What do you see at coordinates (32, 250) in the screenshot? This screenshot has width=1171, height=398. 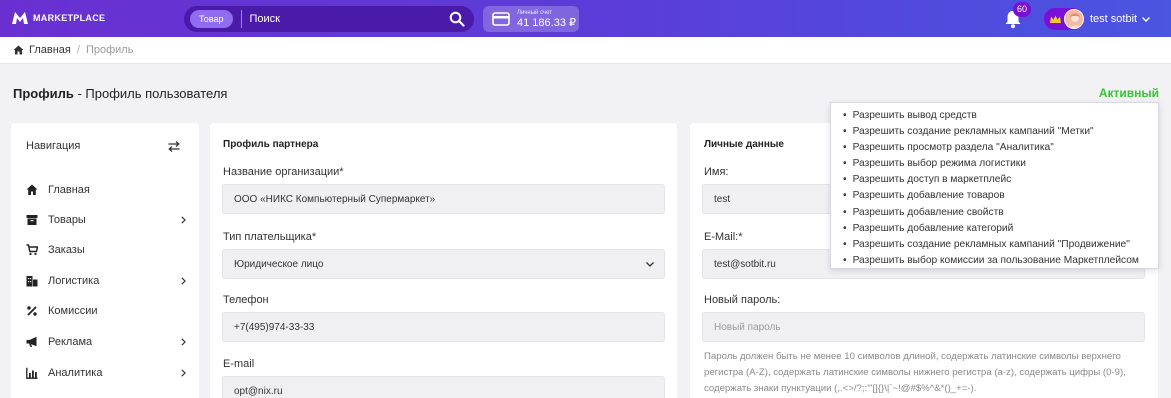 I see `cart-icon` at bounding box center [32, 250].